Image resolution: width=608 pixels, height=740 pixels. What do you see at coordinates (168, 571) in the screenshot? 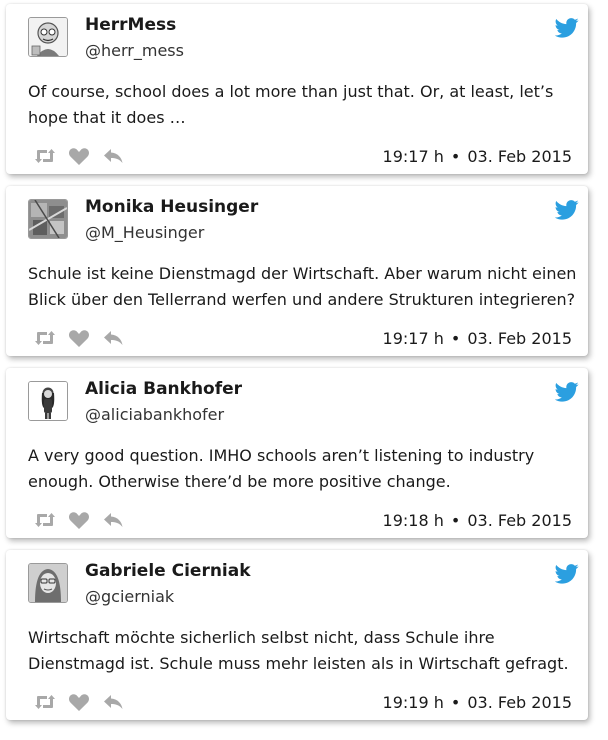
I see `author-name: Gabriele Cierniak` at bounding box center [168, 571].